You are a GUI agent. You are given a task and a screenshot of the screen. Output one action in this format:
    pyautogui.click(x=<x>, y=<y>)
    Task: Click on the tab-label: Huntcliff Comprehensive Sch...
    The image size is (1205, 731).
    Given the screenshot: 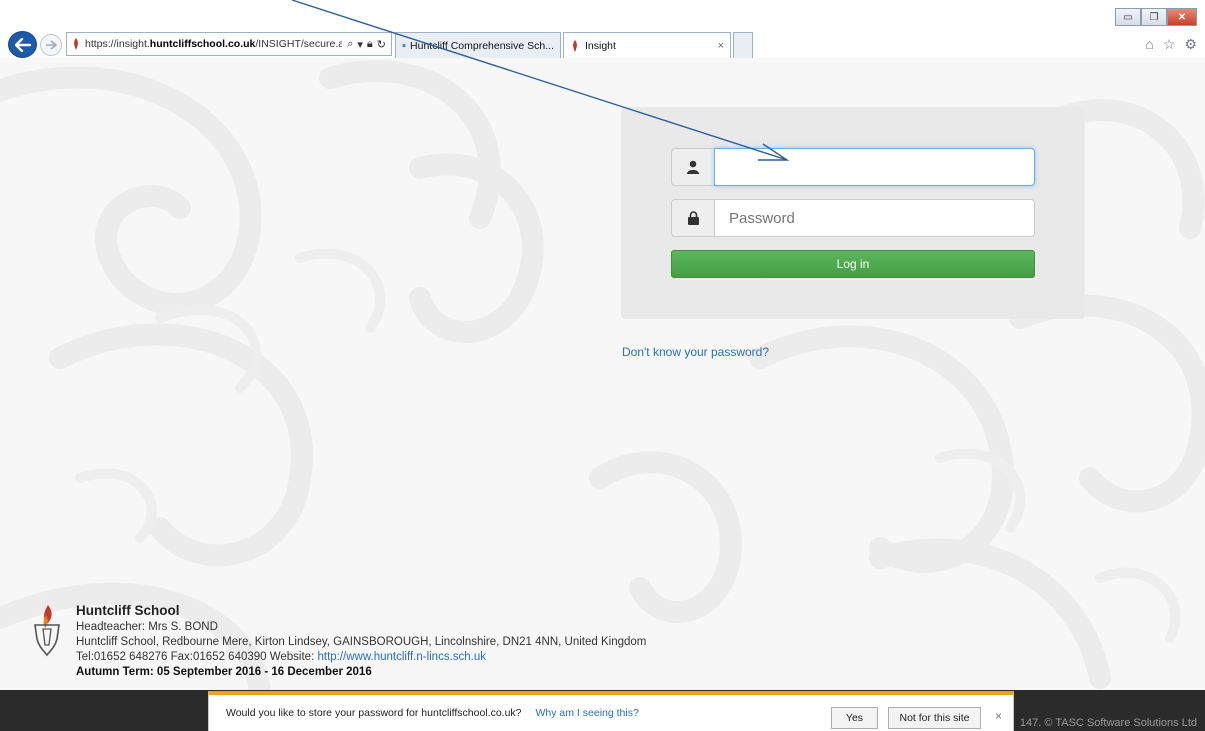 What is the action you would take?
    pyautogui.click(x=482, y=45)
    